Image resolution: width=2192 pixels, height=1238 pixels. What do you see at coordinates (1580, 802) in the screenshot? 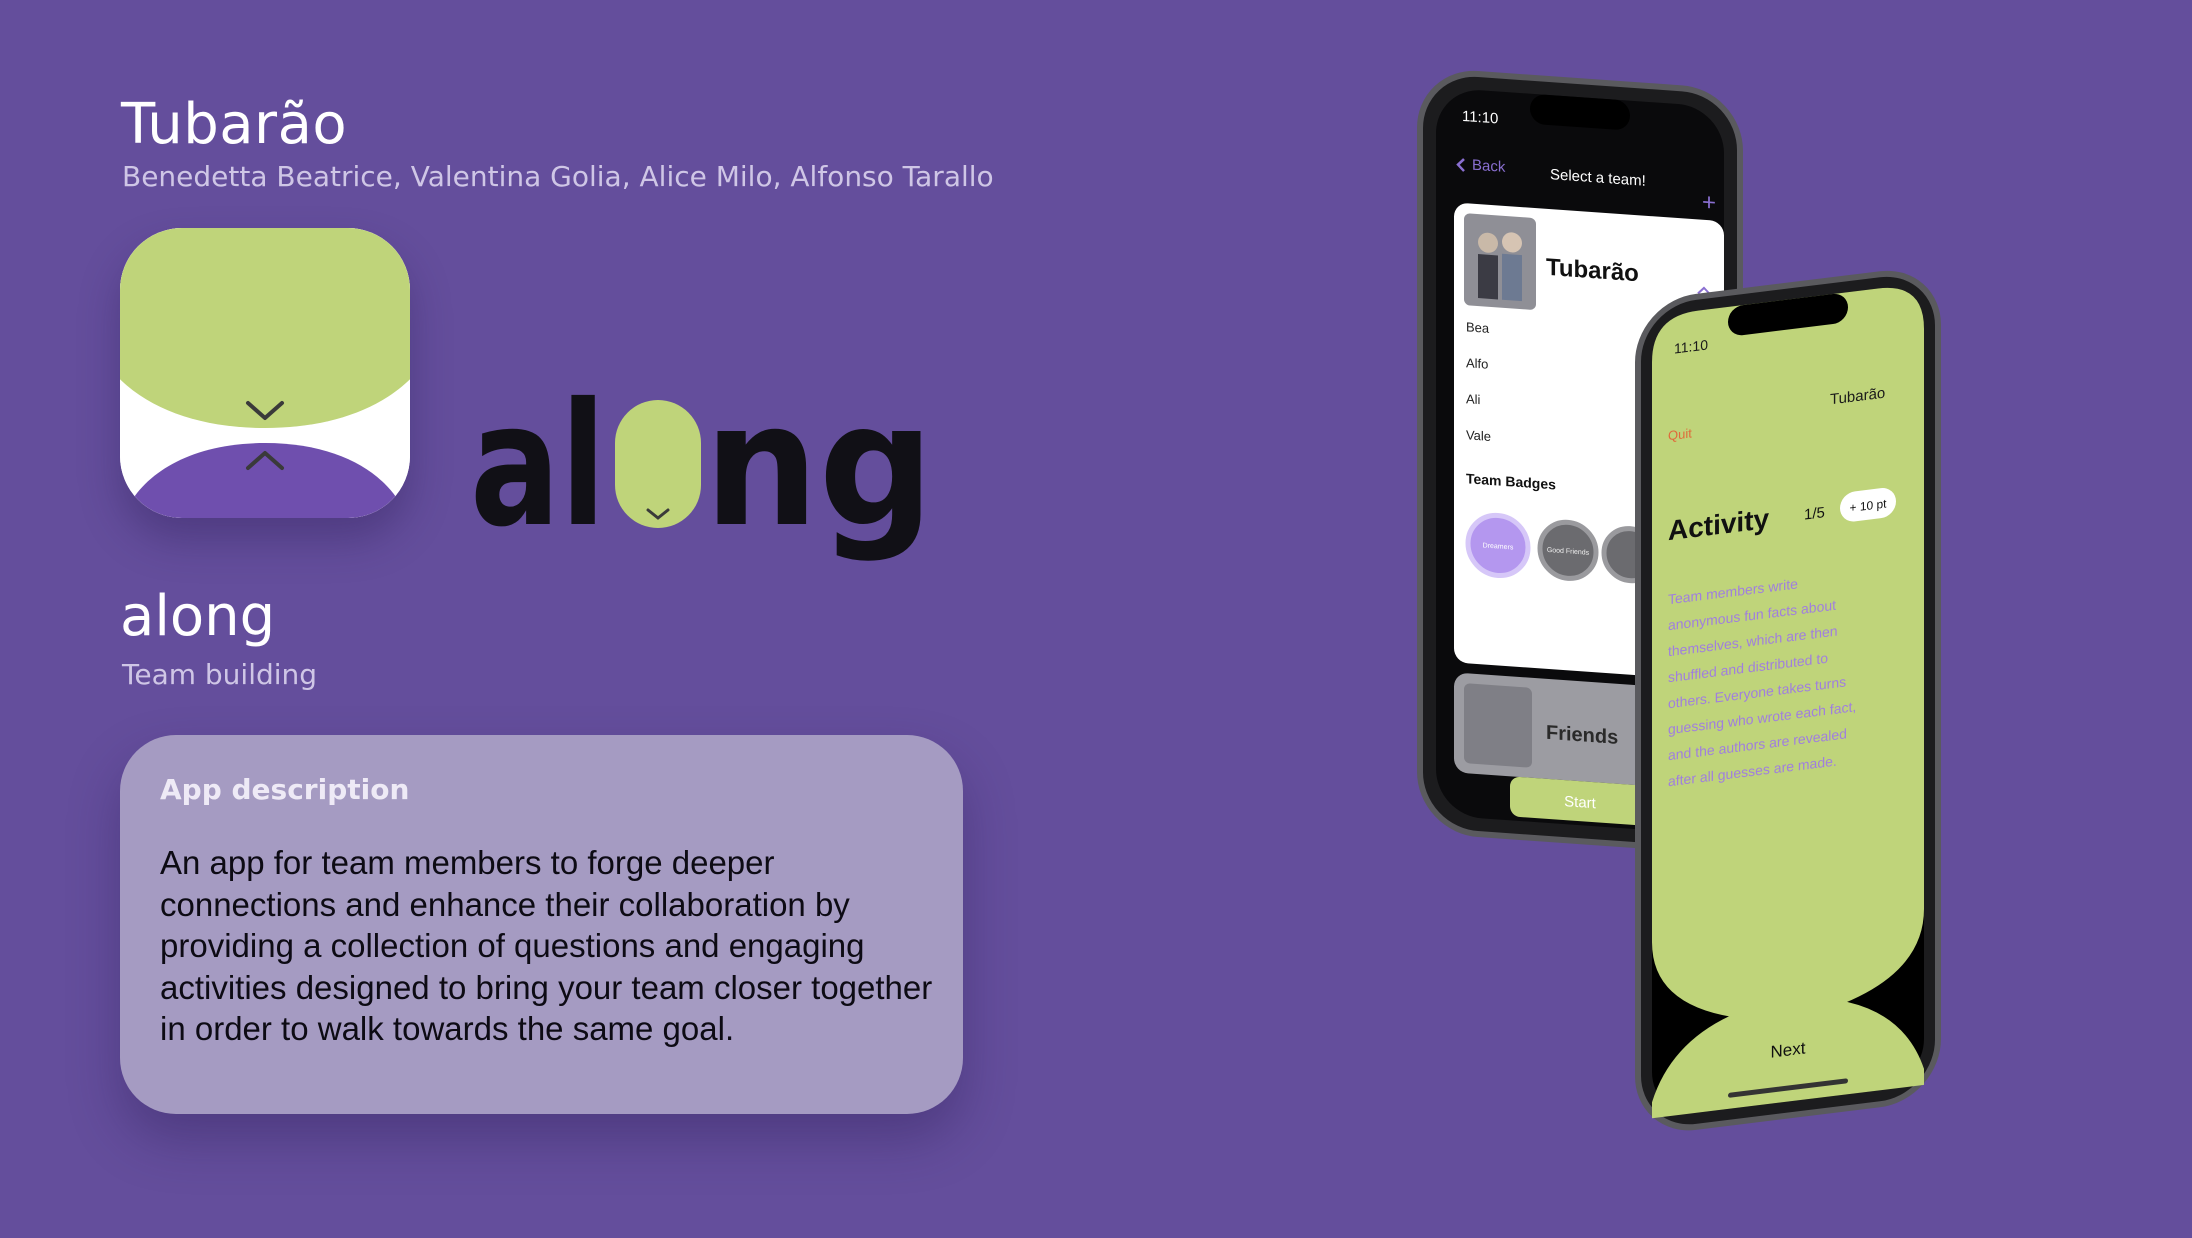
I see `svg-text: Start` at bounding box center [1580, 802].